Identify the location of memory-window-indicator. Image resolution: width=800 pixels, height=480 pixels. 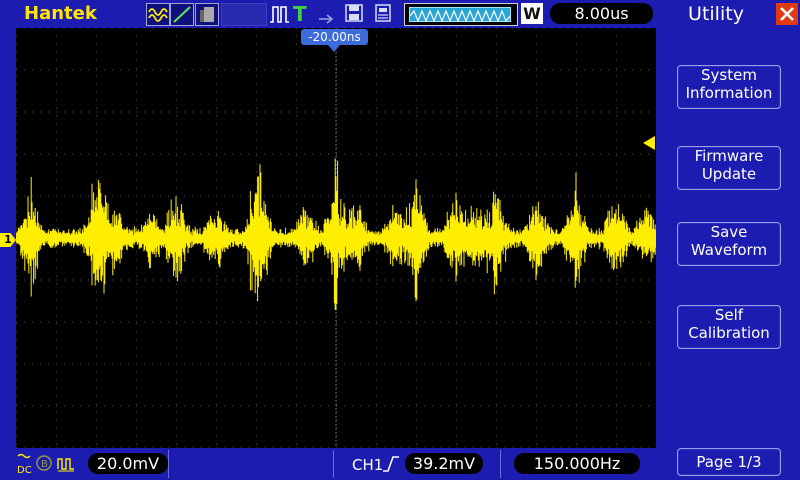
(460, 15).